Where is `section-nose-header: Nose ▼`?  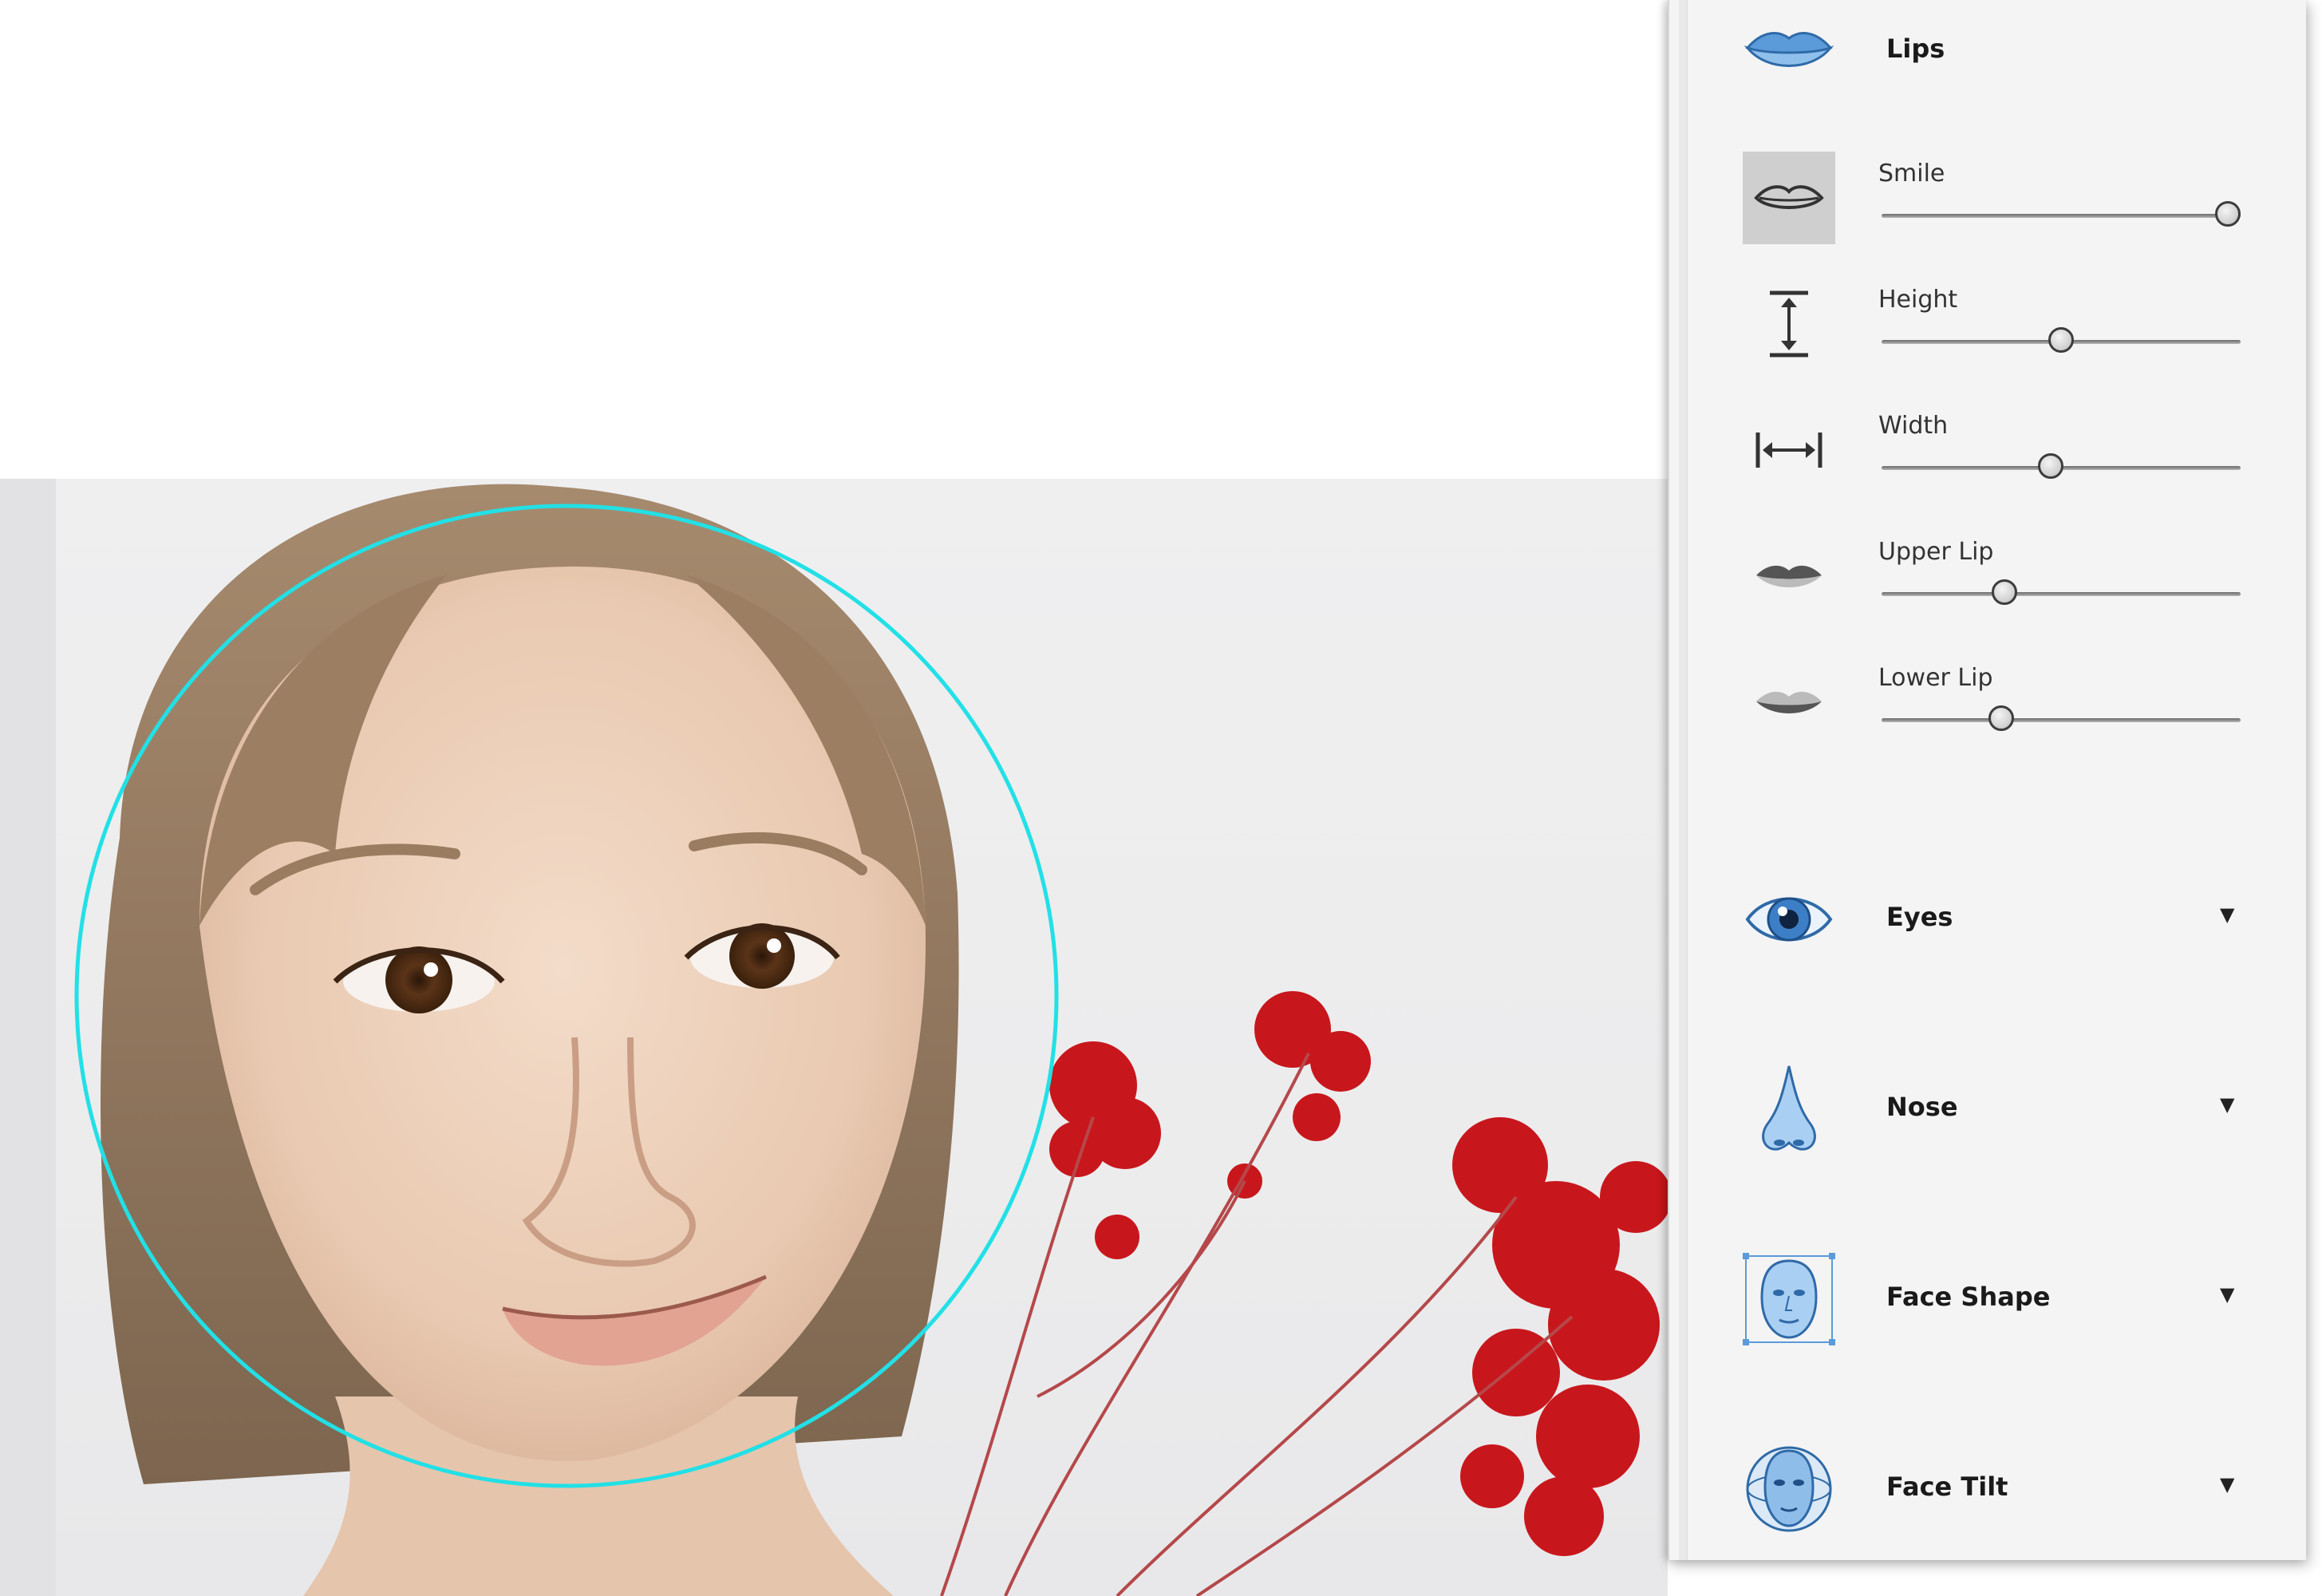 section-nose-header: Nose ▼ is located at coordinates (1988, 1109).